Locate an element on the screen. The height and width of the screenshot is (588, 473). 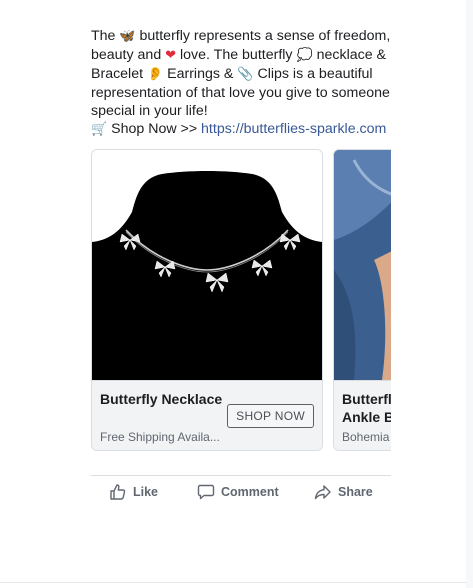
card-title: Butterfly Necklace is located at coordinates (161, 399).